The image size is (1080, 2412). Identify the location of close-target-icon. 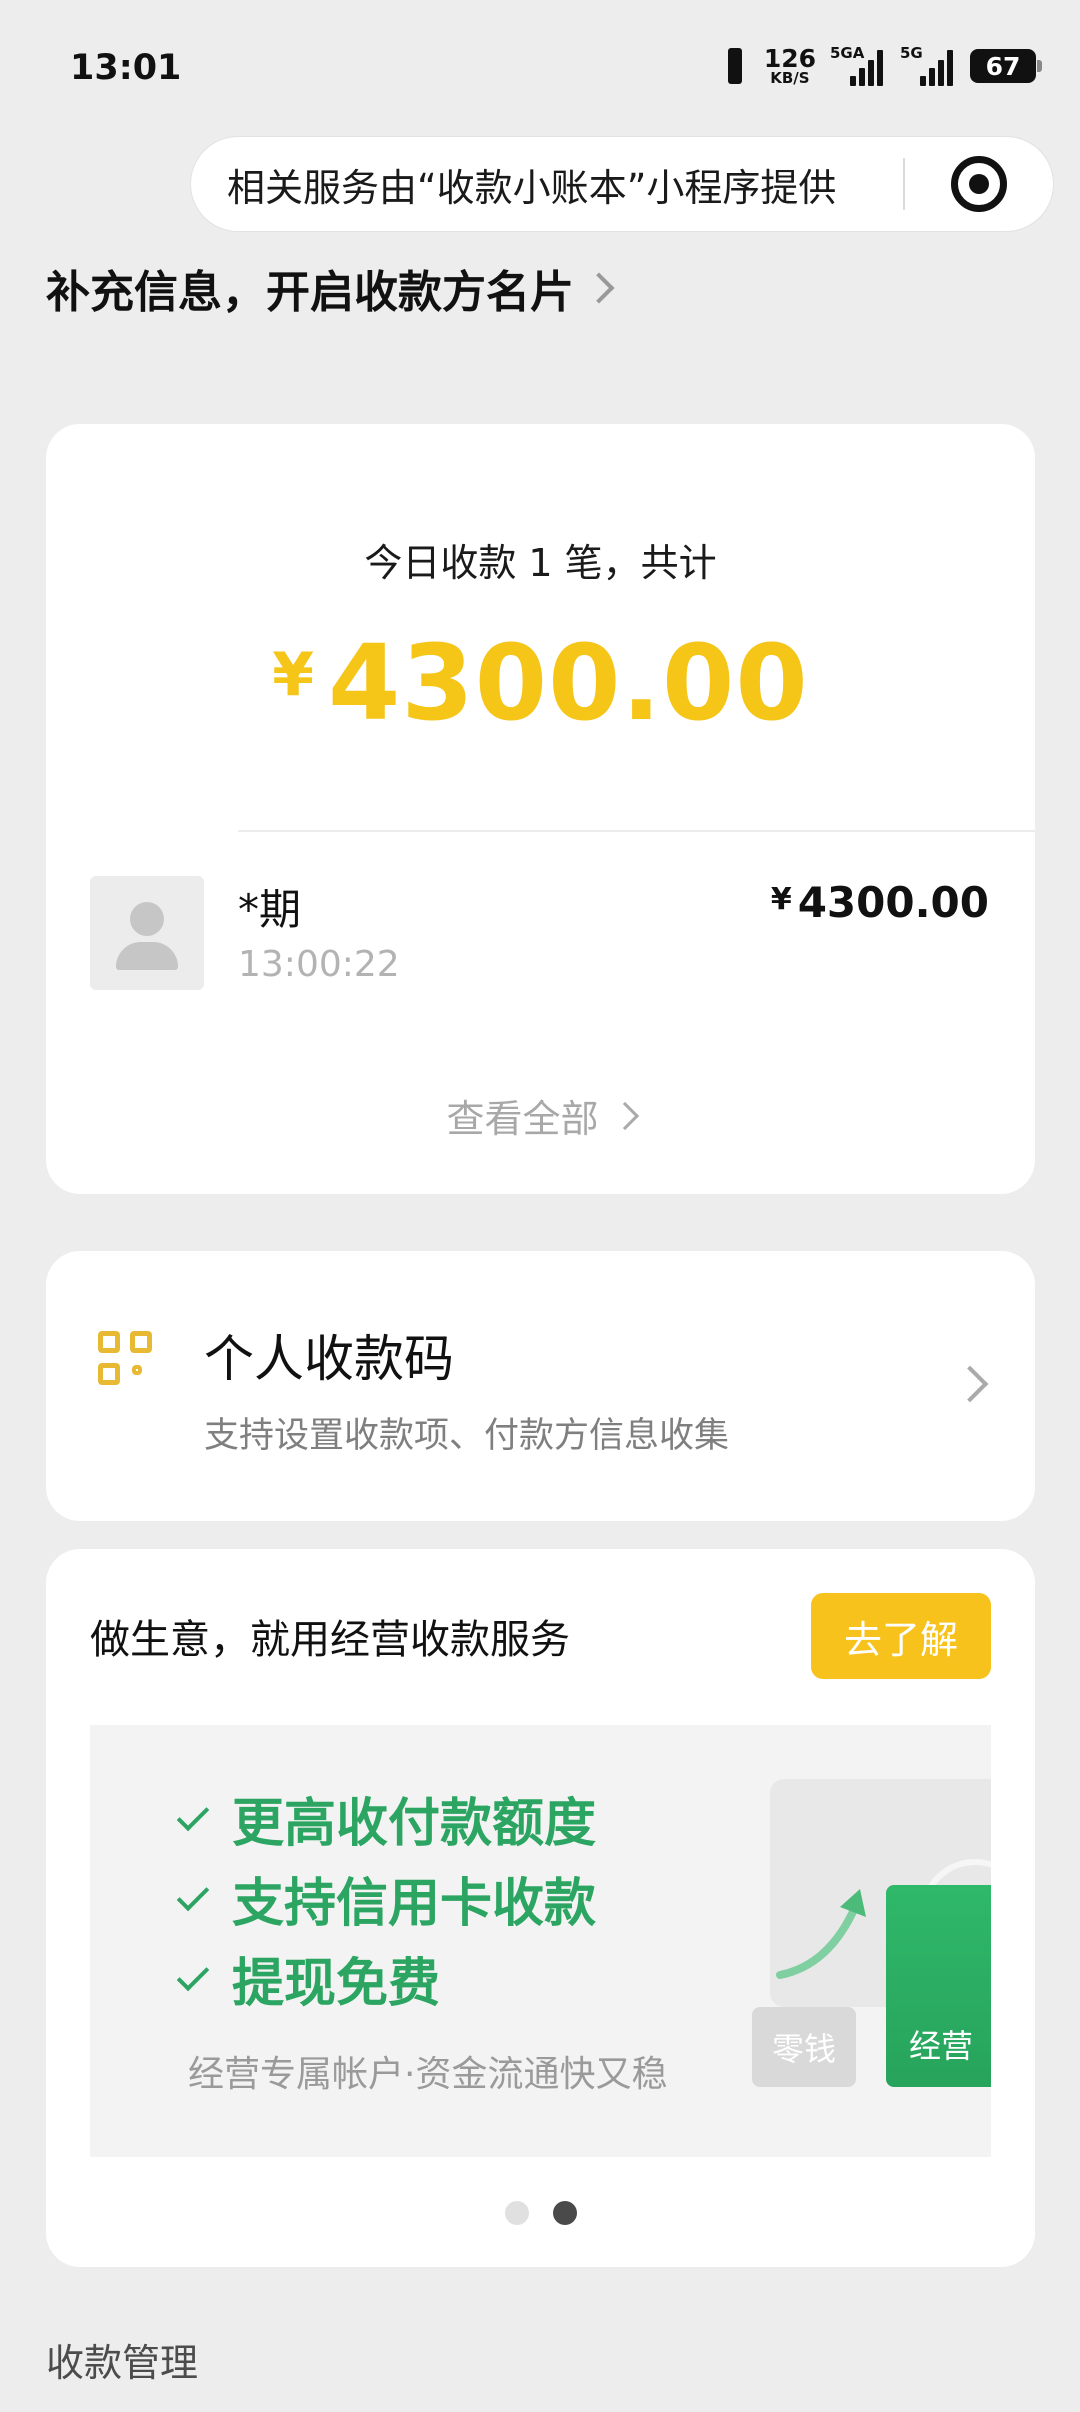
(979, 184).